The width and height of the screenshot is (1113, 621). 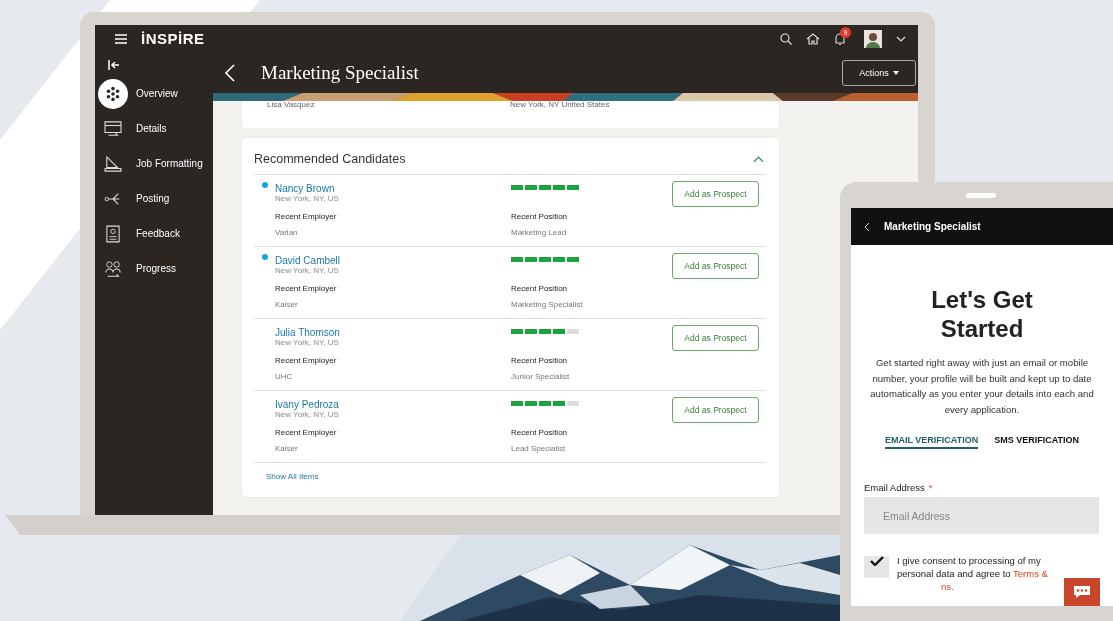 What do you see at coordinates (539, 233) in the screenshot?
I see `field-value: Marketing Lead` at bounding box center [539, 233].